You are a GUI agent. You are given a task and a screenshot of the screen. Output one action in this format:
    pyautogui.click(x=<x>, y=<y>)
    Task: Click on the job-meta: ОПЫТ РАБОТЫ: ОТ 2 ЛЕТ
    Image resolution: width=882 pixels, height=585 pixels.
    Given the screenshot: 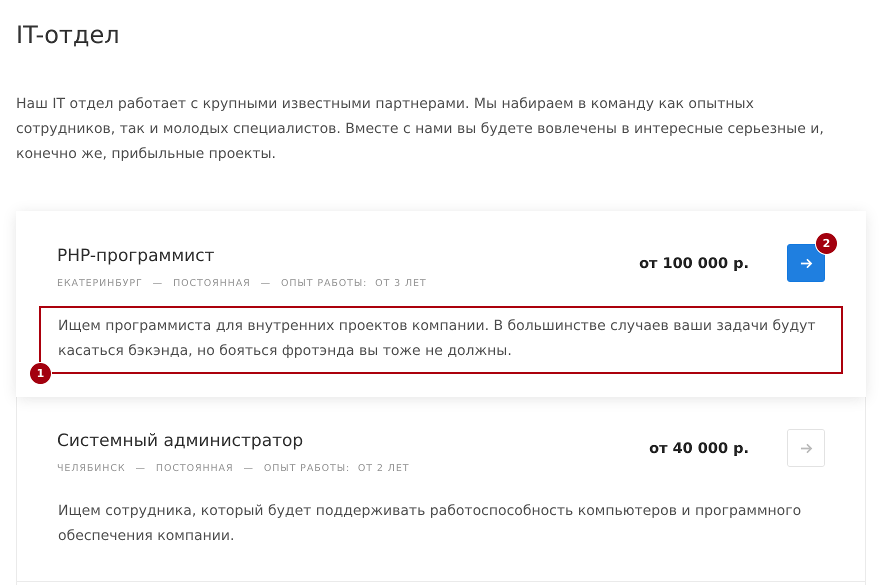 What is the action you would take?
    pyautogui.click(x=337, y=468)
    